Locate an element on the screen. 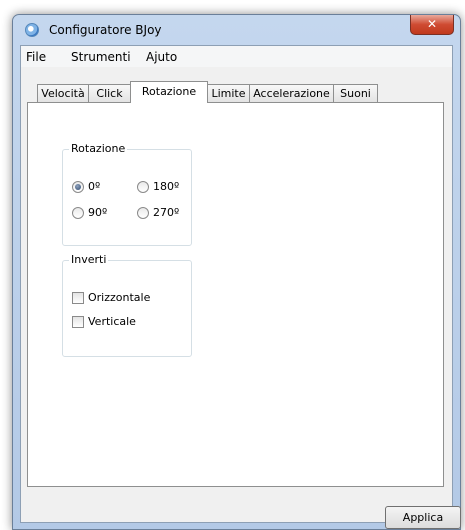 Image resolution: width=465 pixels, height=530 pixels. menu-strumenti: Strumenti is located at coordinates (101, 57).